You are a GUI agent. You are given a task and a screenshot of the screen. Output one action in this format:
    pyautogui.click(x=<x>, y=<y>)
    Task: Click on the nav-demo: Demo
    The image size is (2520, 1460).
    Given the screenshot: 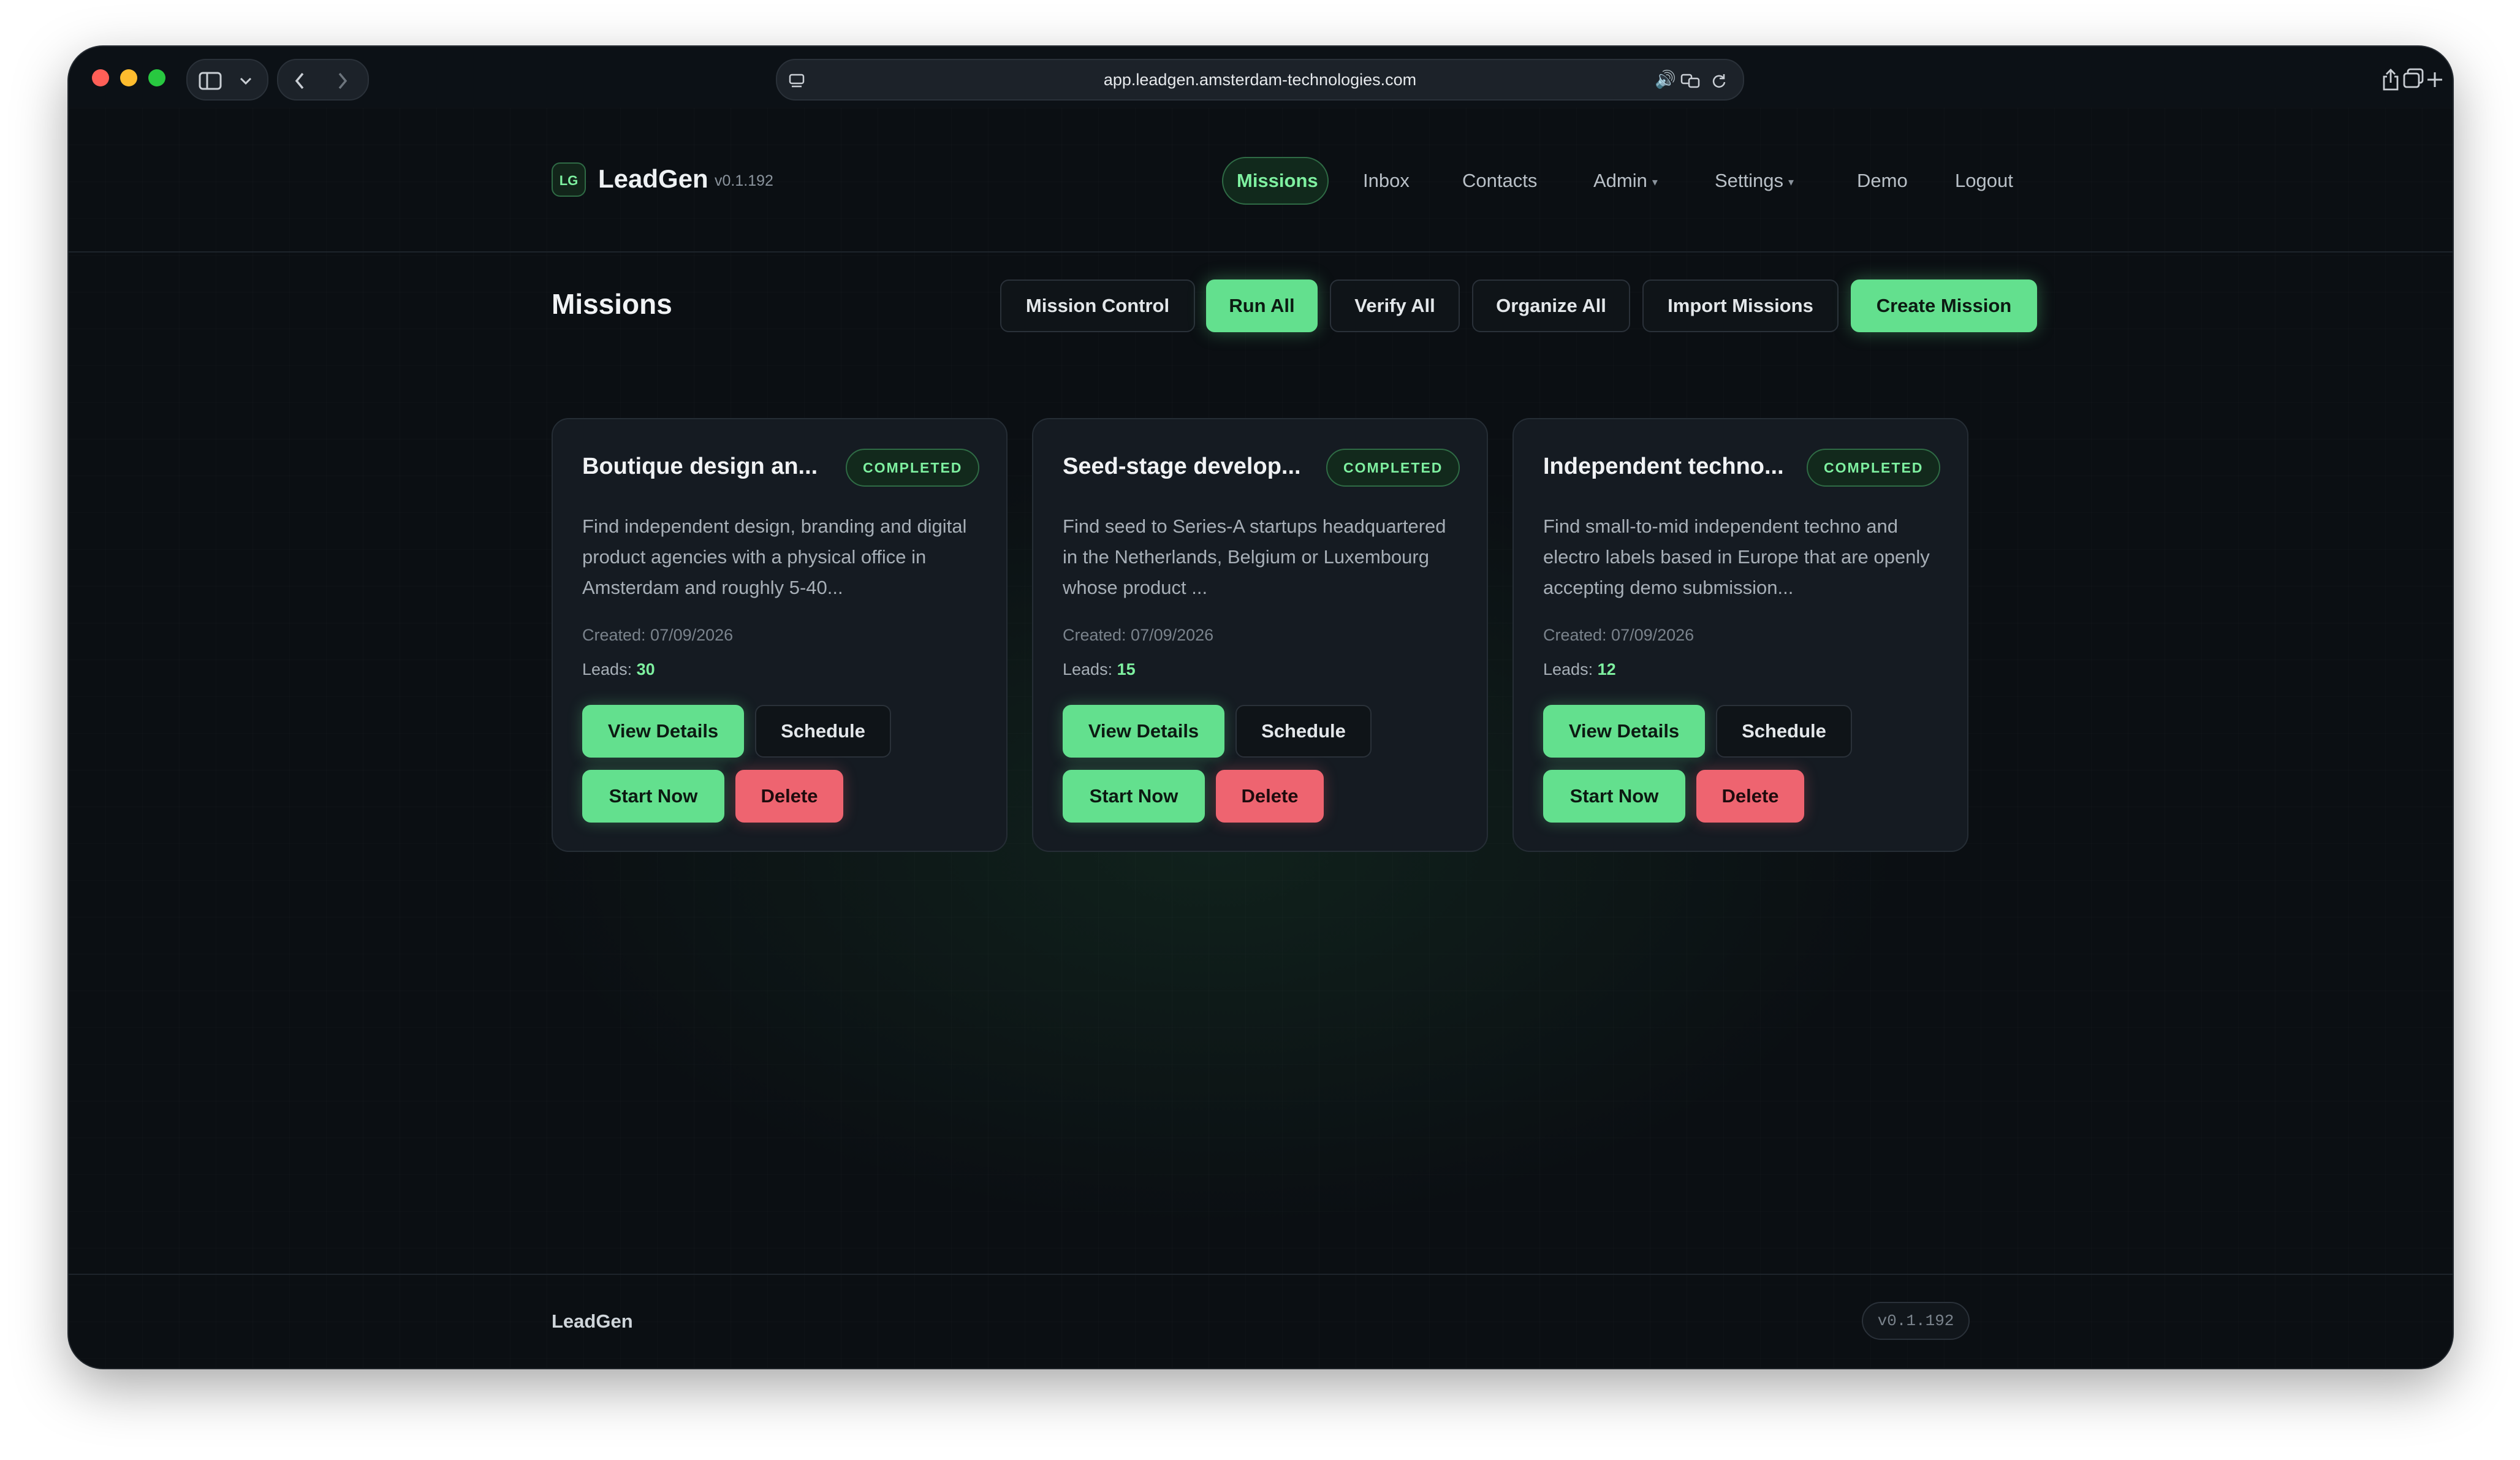 What is the action you would take?
    pyautogui.click(x=1882, y=181)
    